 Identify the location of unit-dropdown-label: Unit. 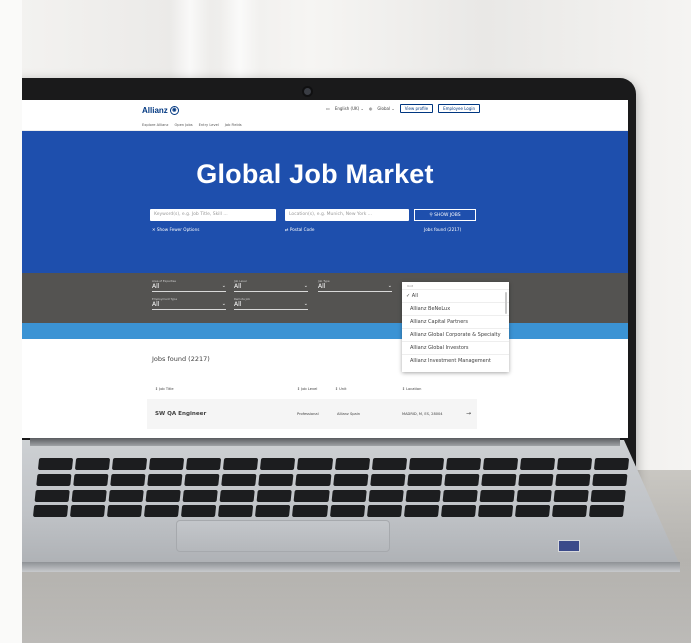
(410, 286).